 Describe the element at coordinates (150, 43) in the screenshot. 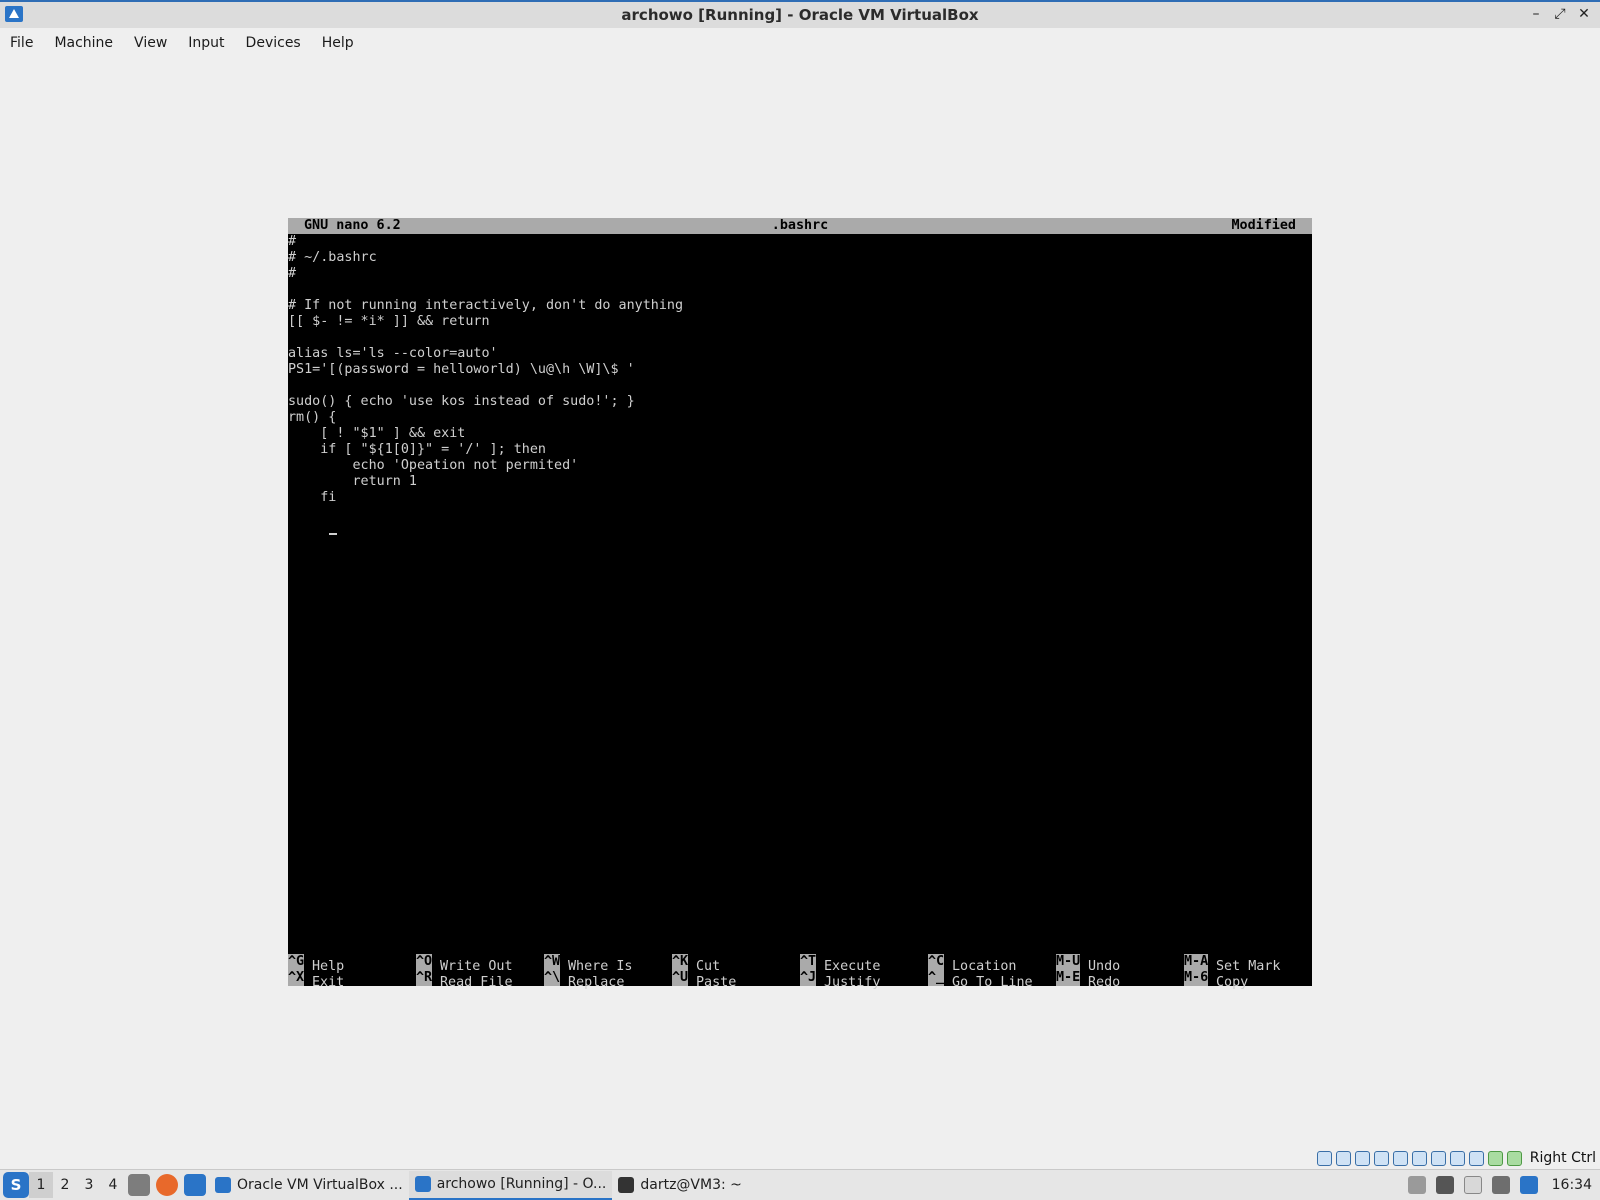

I see `menu-view: View` at that location.